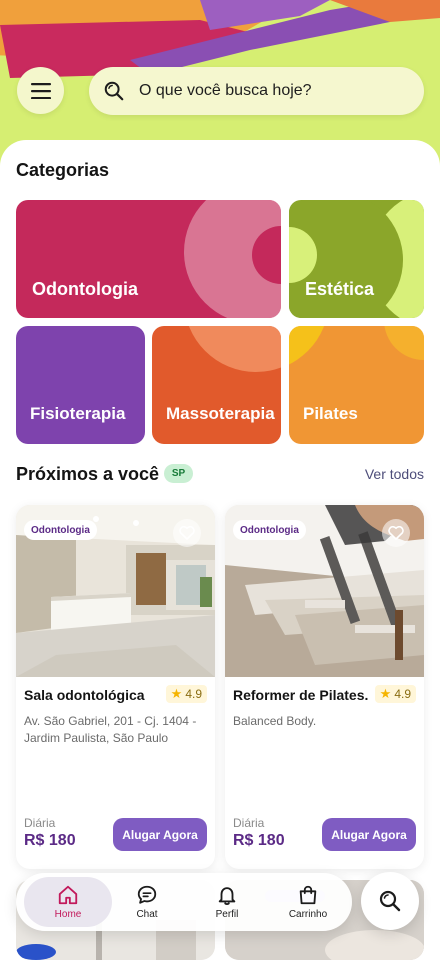 The height and width of the screenshot is (960, 440). What do you see at coordinates (80, 385) in the screenshot?
I see `category-fisioterapia: Fisioterapia` at bounding box center [80, 385].